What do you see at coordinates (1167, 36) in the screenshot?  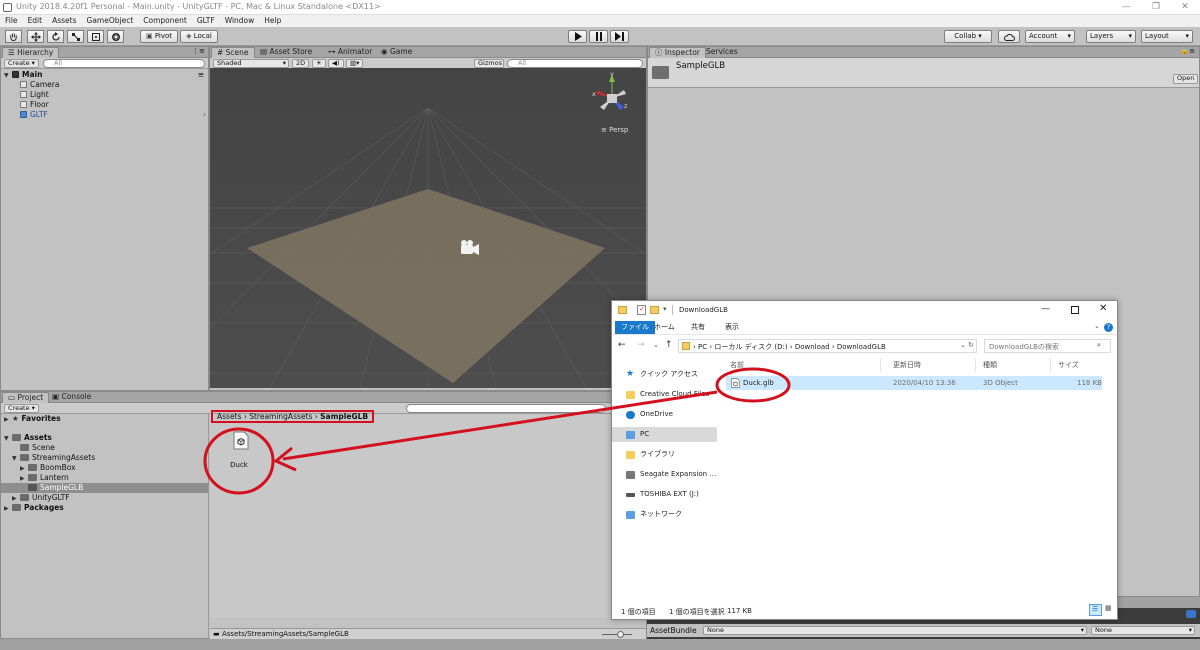 I see `layout-dropdown: Layout ▾` at bounding box center [1167, 36].